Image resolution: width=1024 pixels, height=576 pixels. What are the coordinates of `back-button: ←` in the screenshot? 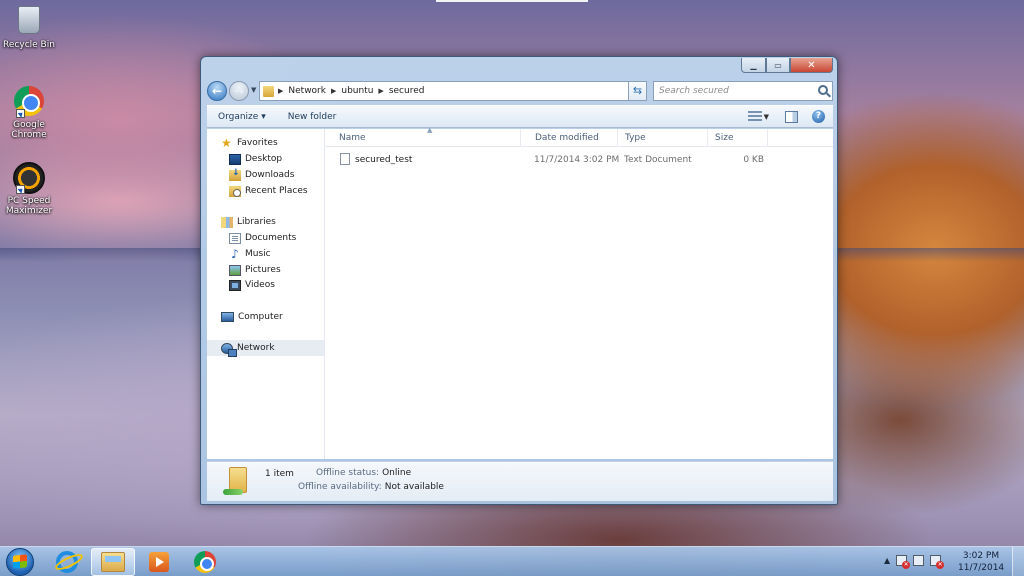 It's located at (217, 91).